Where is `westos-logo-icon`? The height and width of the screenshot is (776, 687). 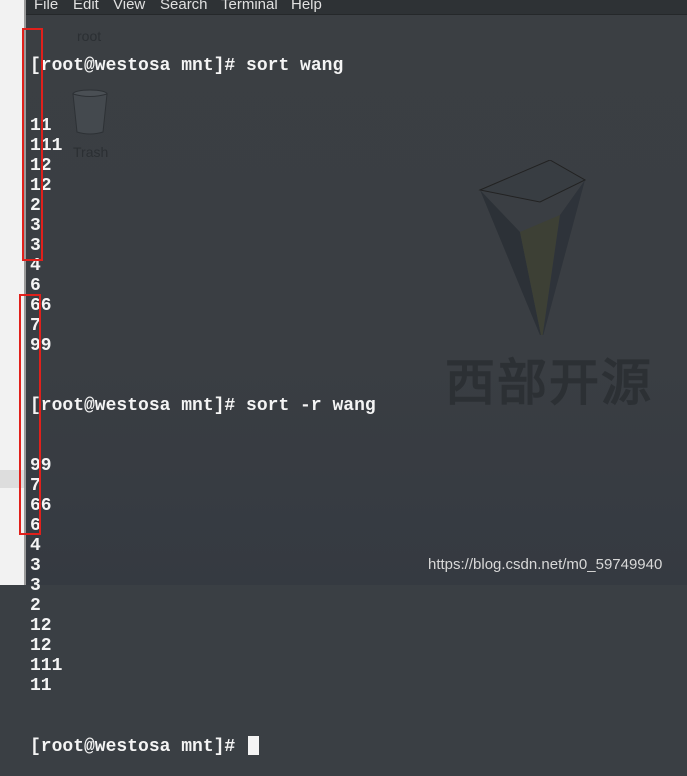 westos-logo-icon is located at coordinates (532, 247).